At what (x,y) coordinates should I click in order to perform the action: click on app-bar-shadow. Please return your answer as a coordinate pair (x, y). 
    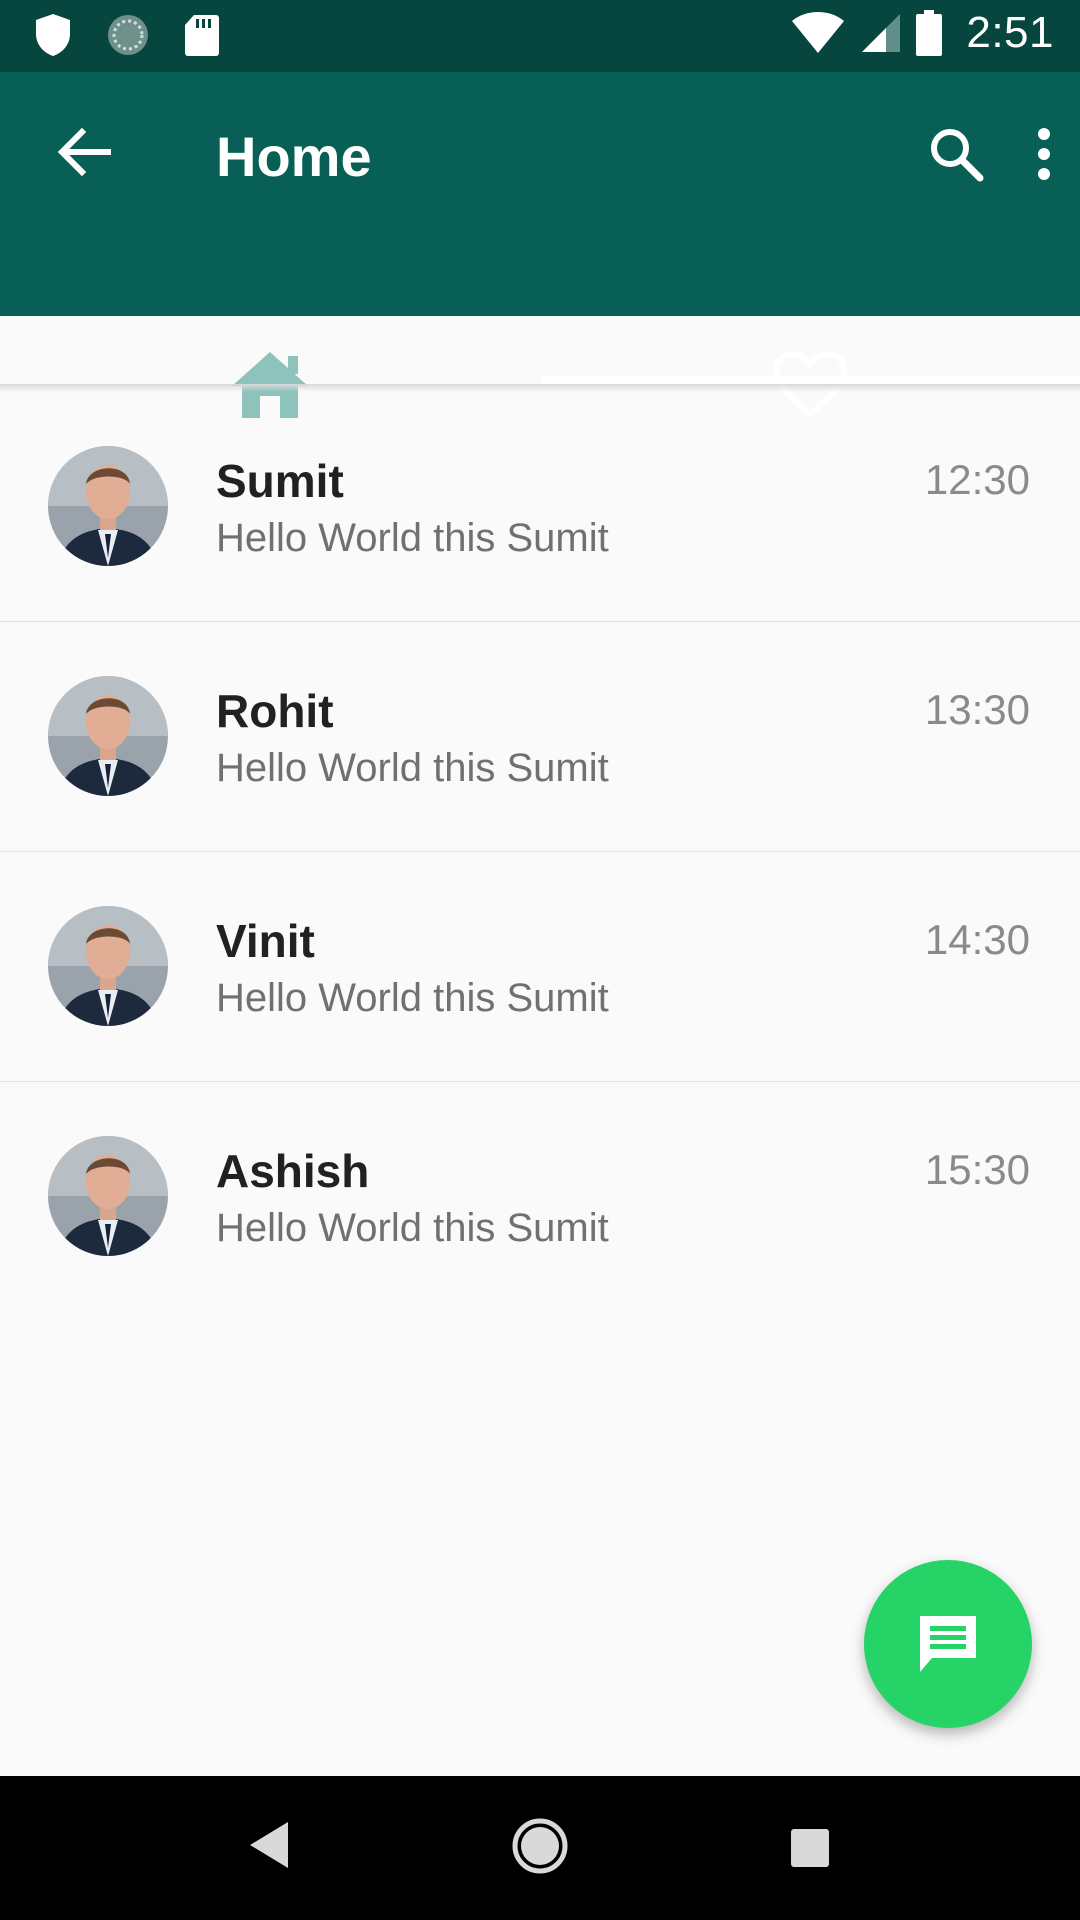
    Looking at the image, I should click on (540, 388).